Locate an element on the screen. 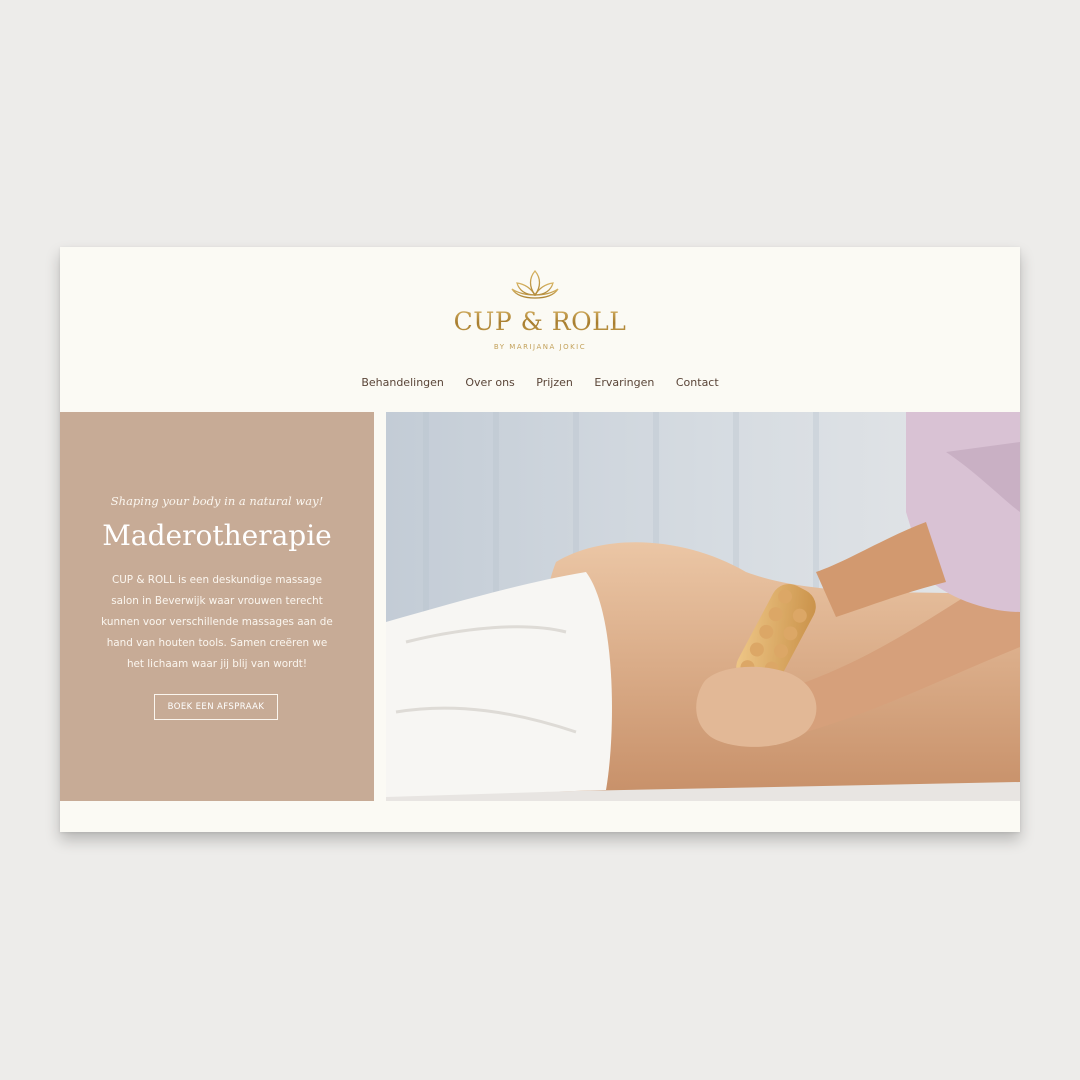 The height and width of the screenshot is (1080, 1080). book-appointment-button: BOEK EEN AFSPRAAK is located at coordinates (216, 707).